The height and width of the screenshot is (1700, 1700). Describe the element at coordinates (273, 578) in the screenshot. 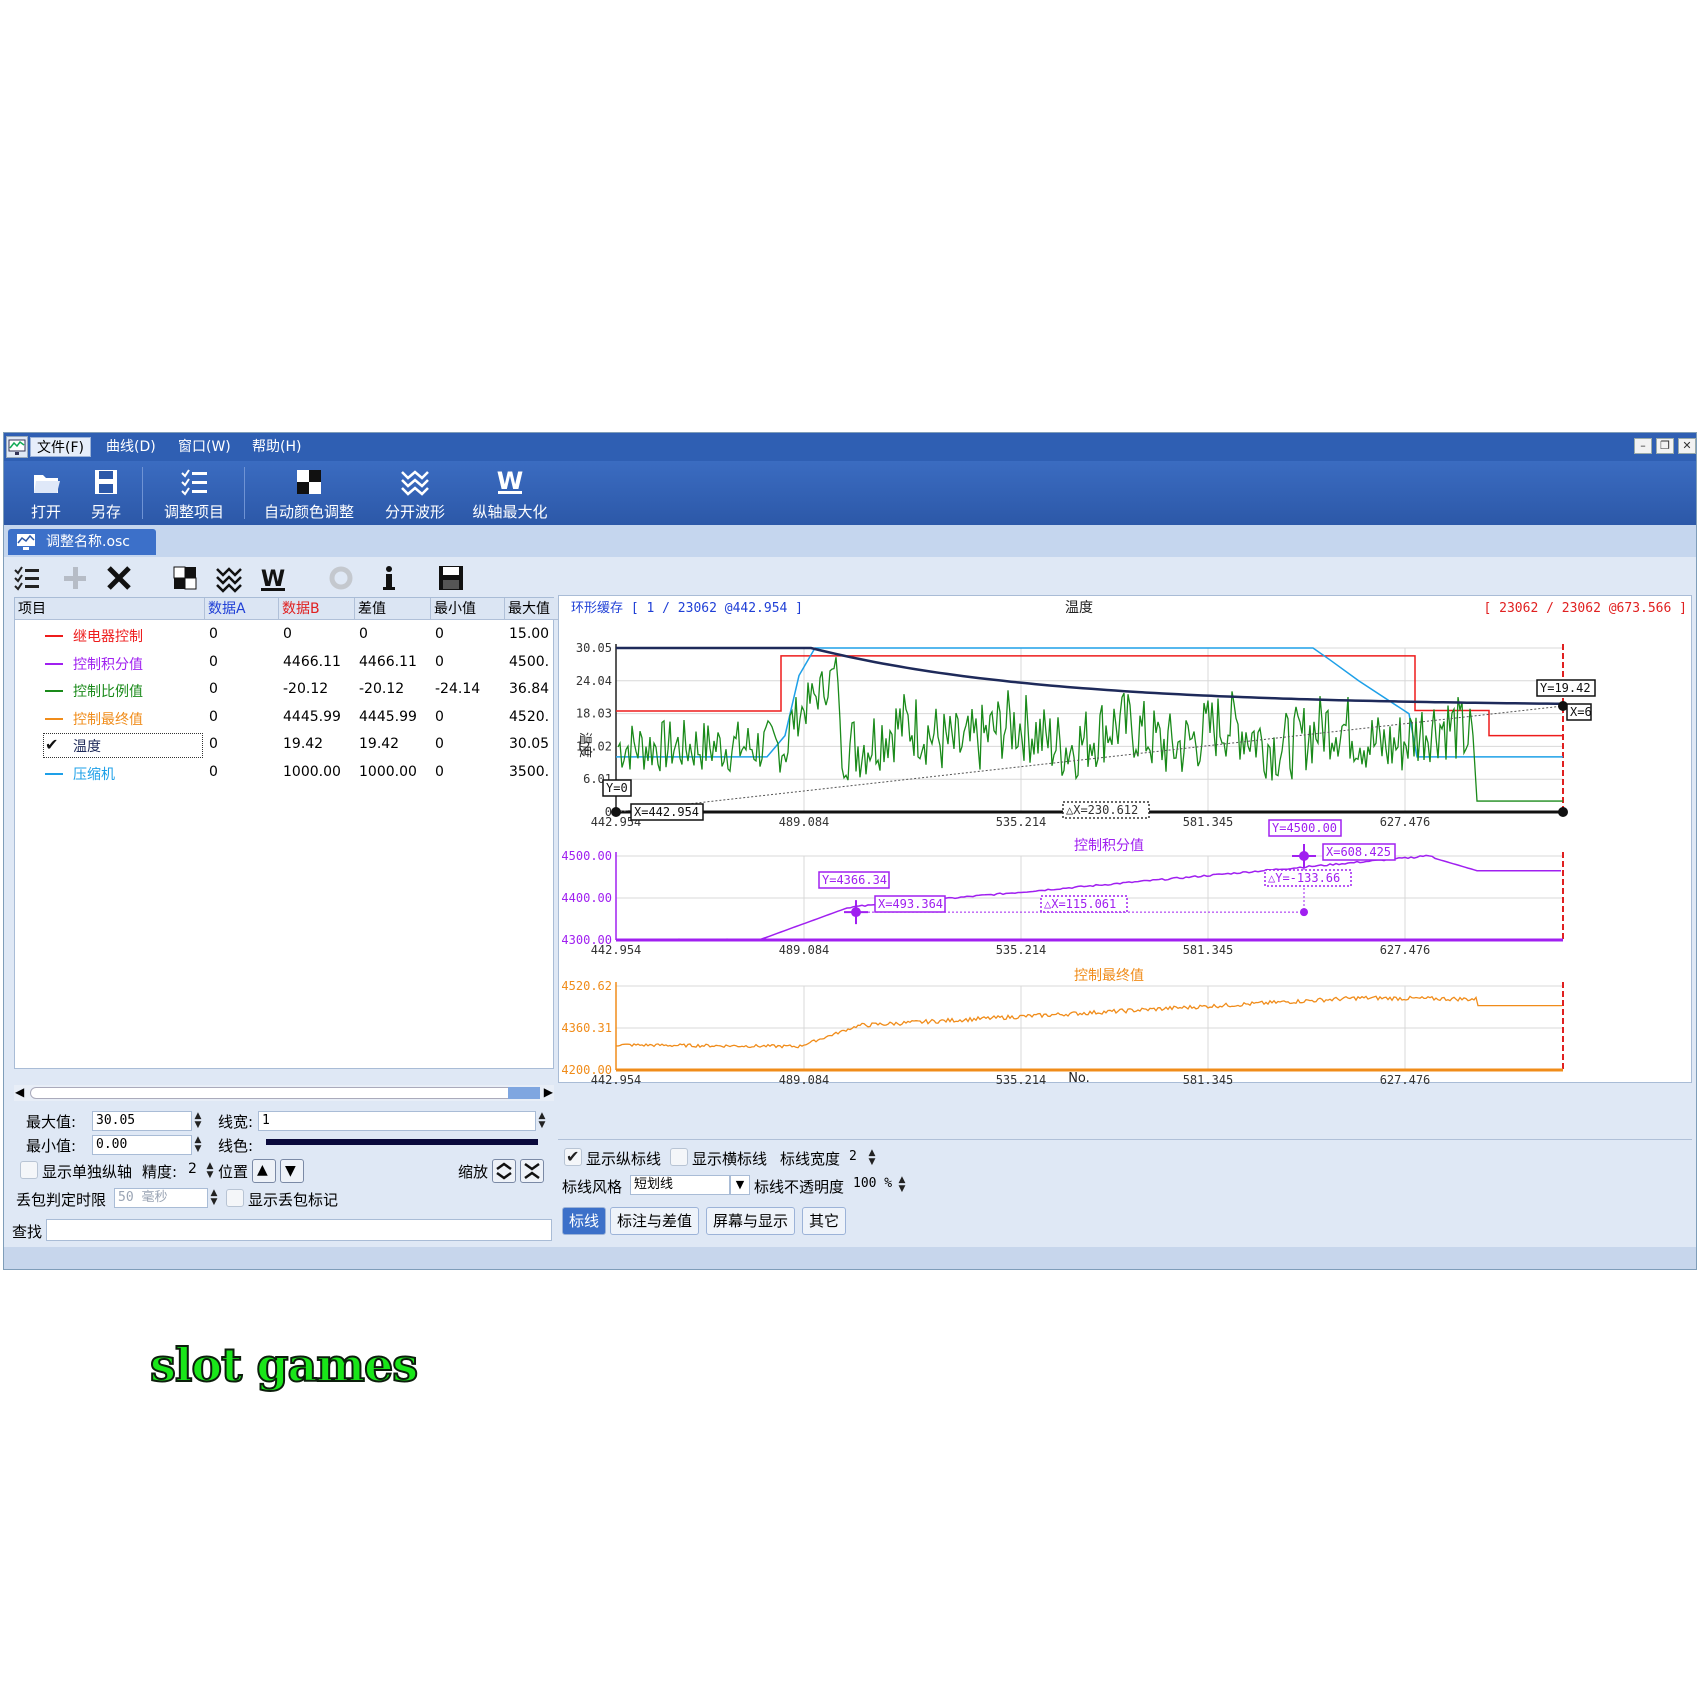

I see `maximize-axis-button: W` at that location.